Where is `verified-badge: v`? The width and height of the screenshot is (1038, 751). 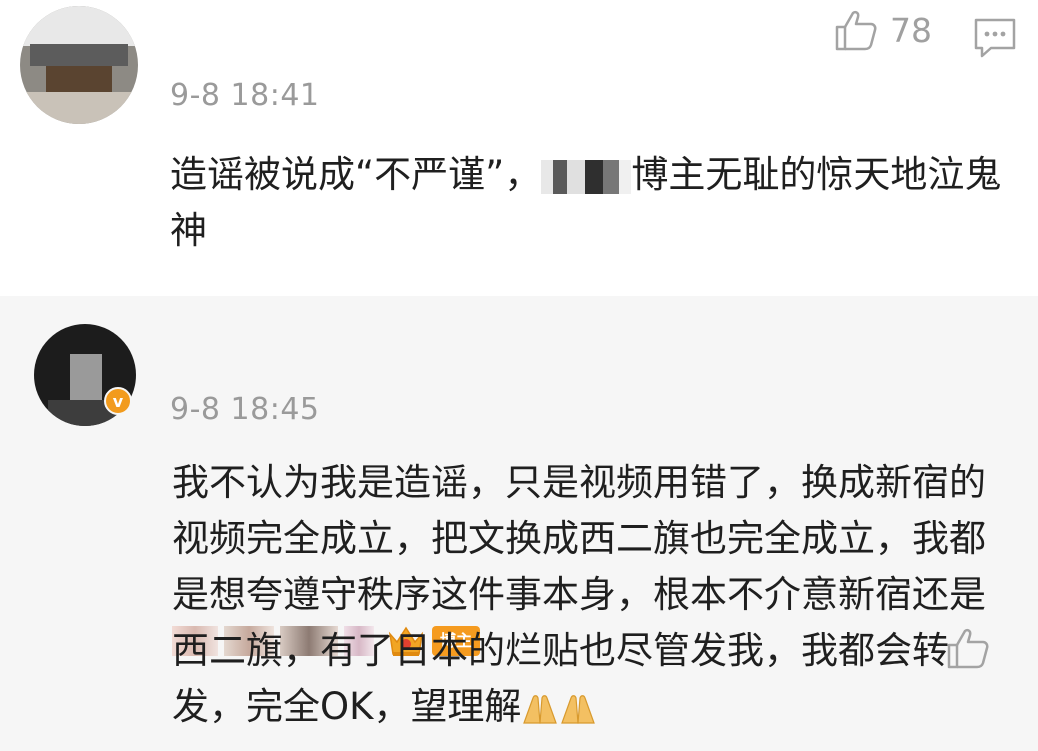
verified-badge: v is located at coordinates (118, 401).